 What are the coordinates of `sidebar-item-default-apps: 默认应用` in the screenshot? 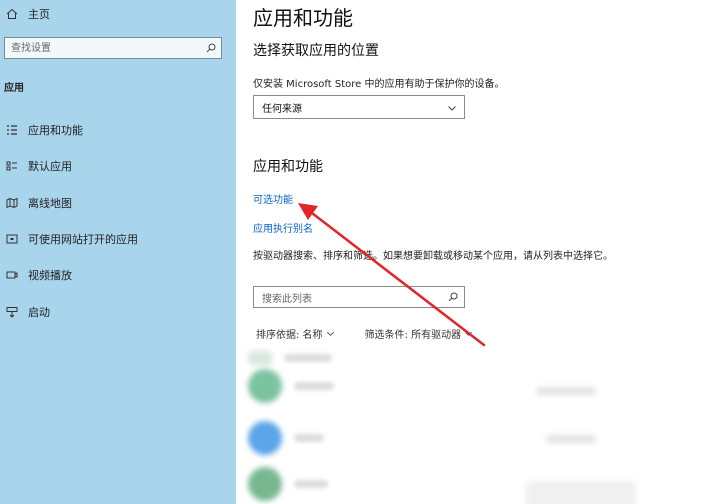 It's located at (36, 166).